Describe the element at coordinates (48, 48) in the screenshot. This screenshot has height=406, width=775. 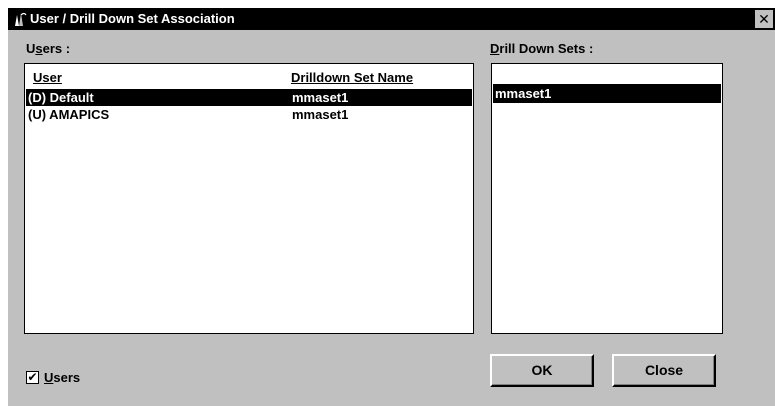
I see `users-group-label: Users :` at that location.